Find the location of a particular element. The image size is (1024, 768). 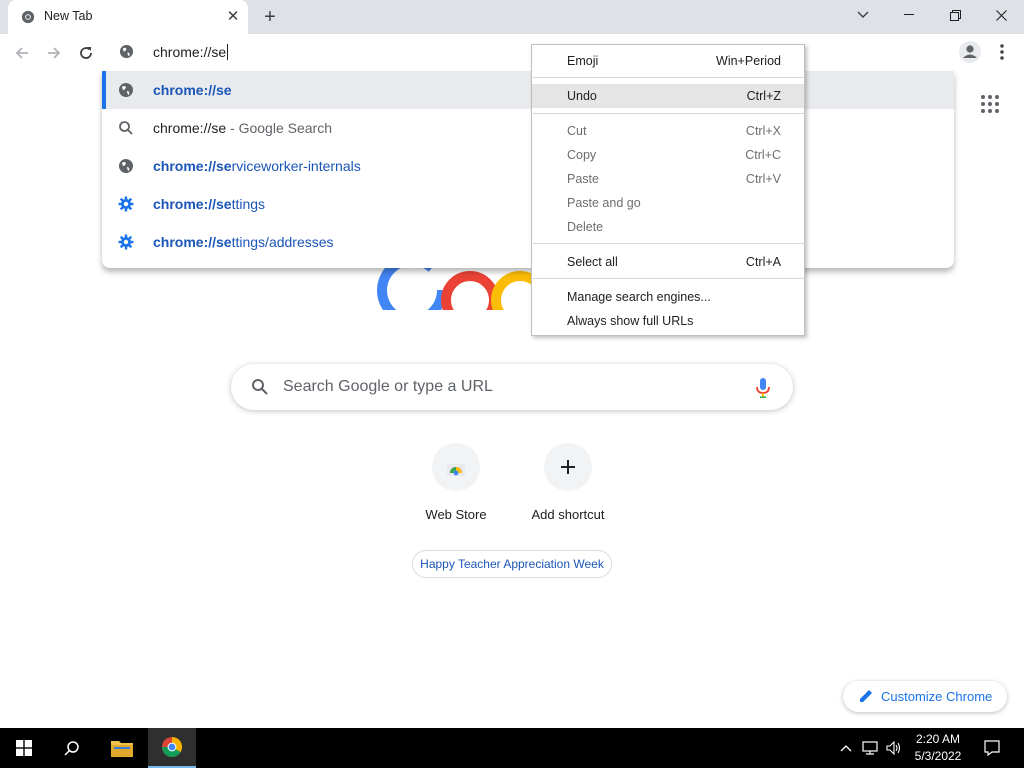

plus-icon is located at coordinates (568, 467).